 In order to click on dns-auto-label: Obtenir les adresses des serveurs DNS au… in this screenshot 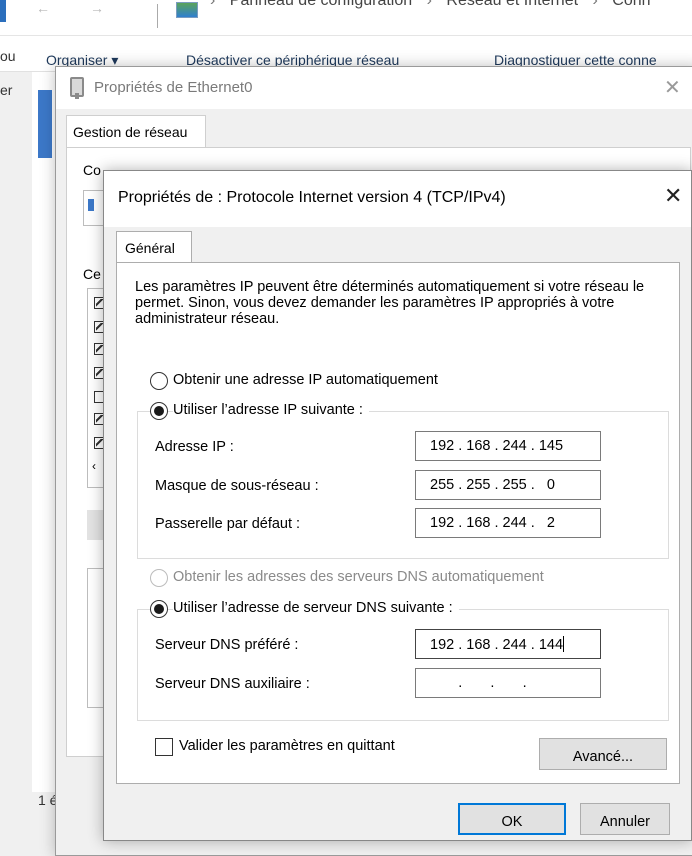, I will do `click(358, 577)`.